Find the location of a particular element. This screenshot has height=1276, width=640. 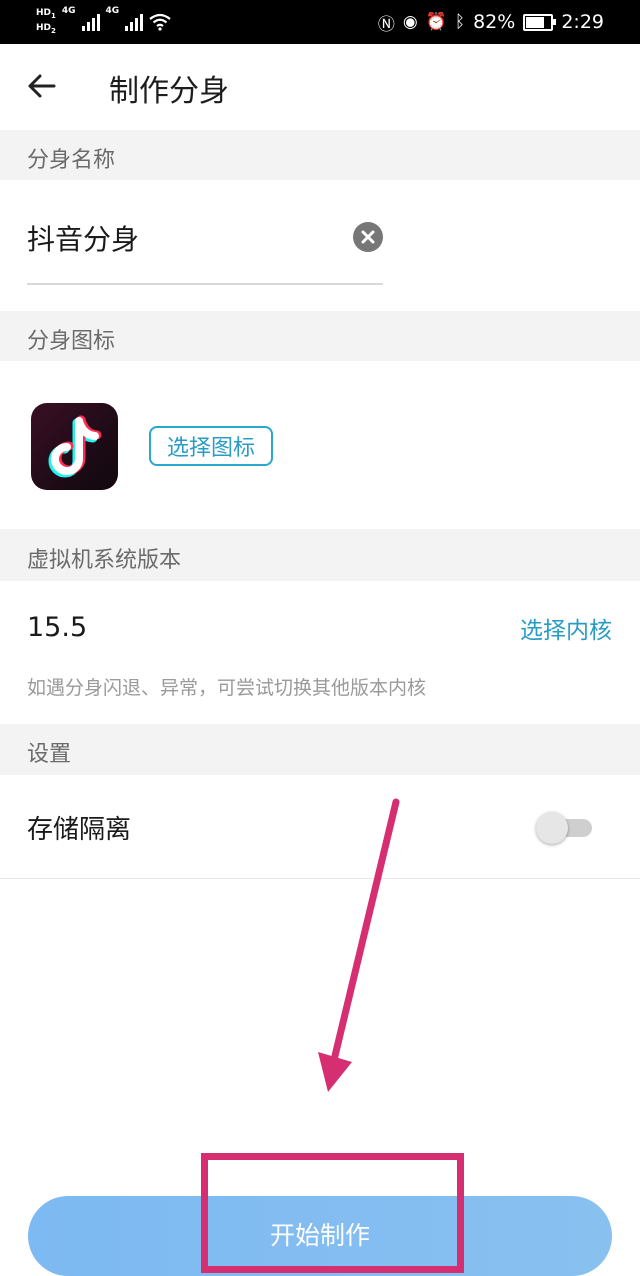

bluetooth-icon: ᛒ is located at coordinates (460, 22).